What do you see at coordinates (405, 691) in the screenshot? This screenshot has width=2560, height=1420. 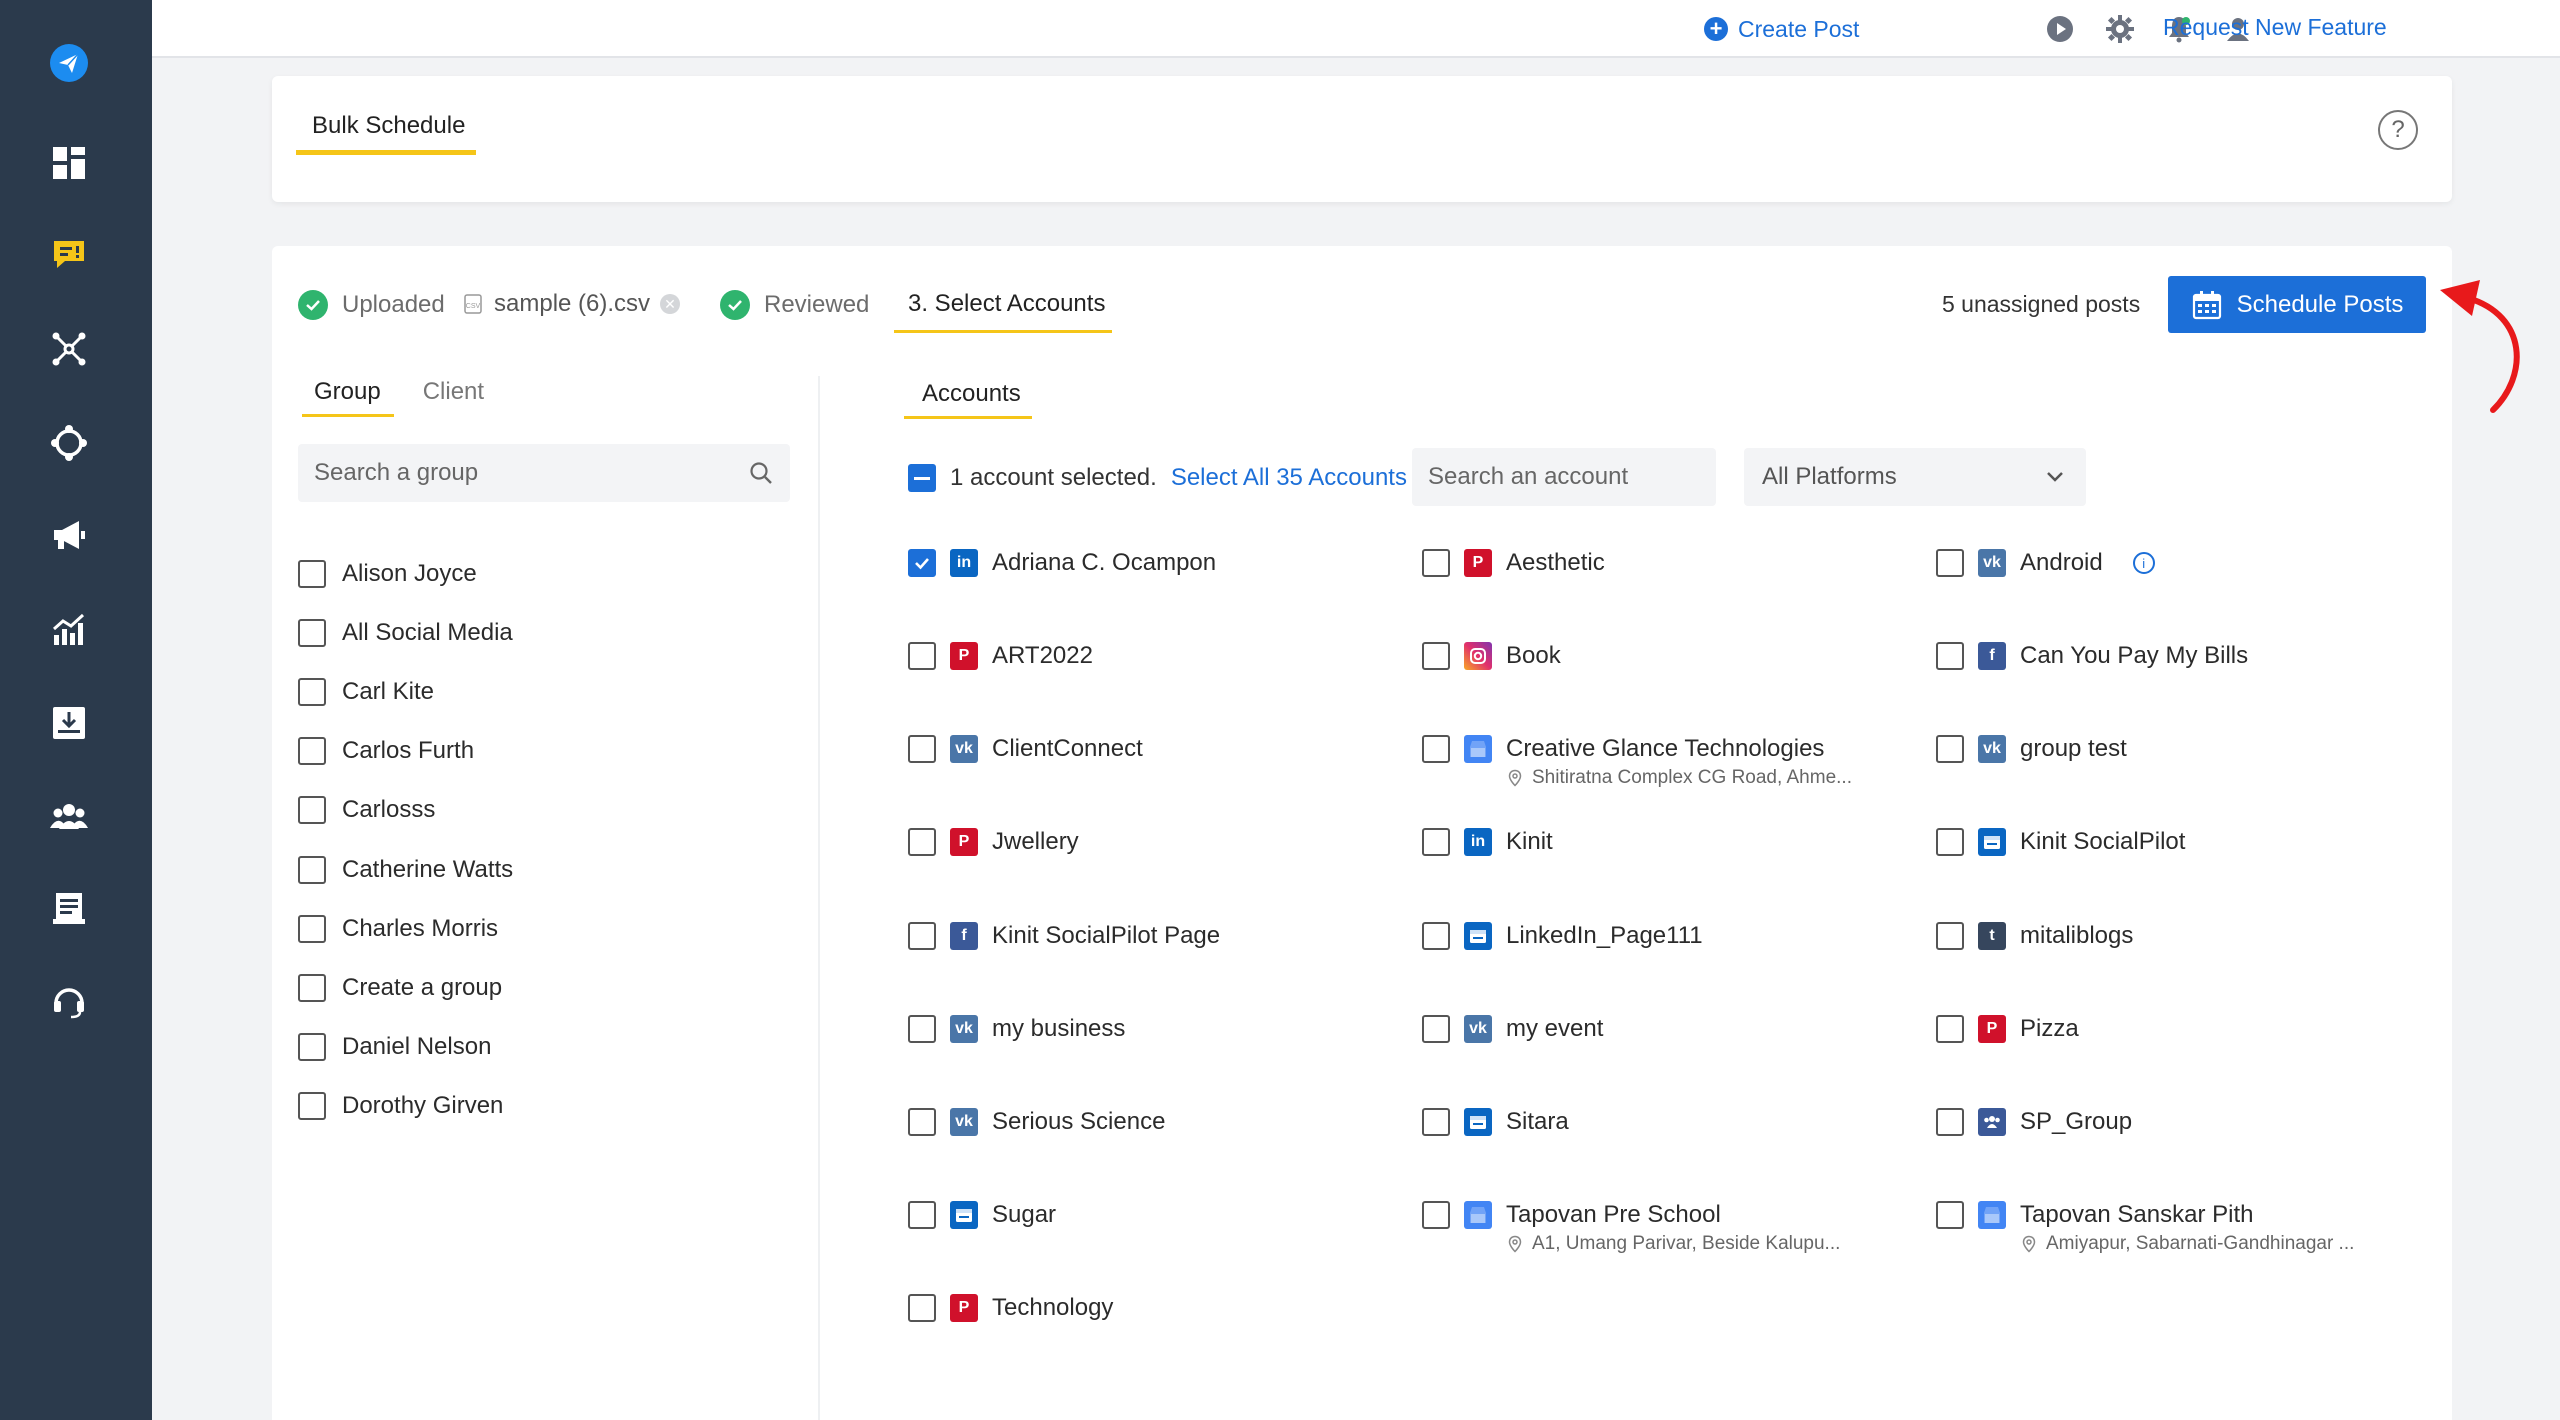 I see `list-item: Carl Kite` at bounding box center [405, 691].